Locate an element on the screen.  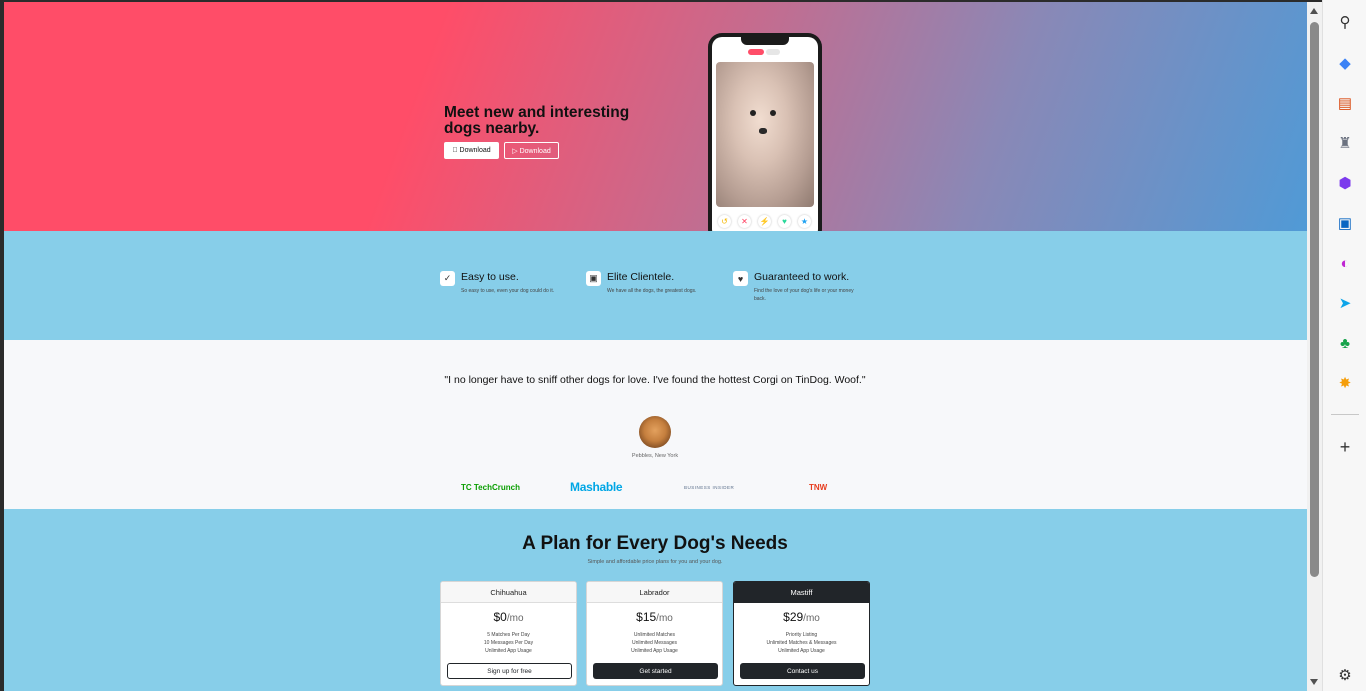
rewind-icon: ↺ is located at coordinates (724, 221).